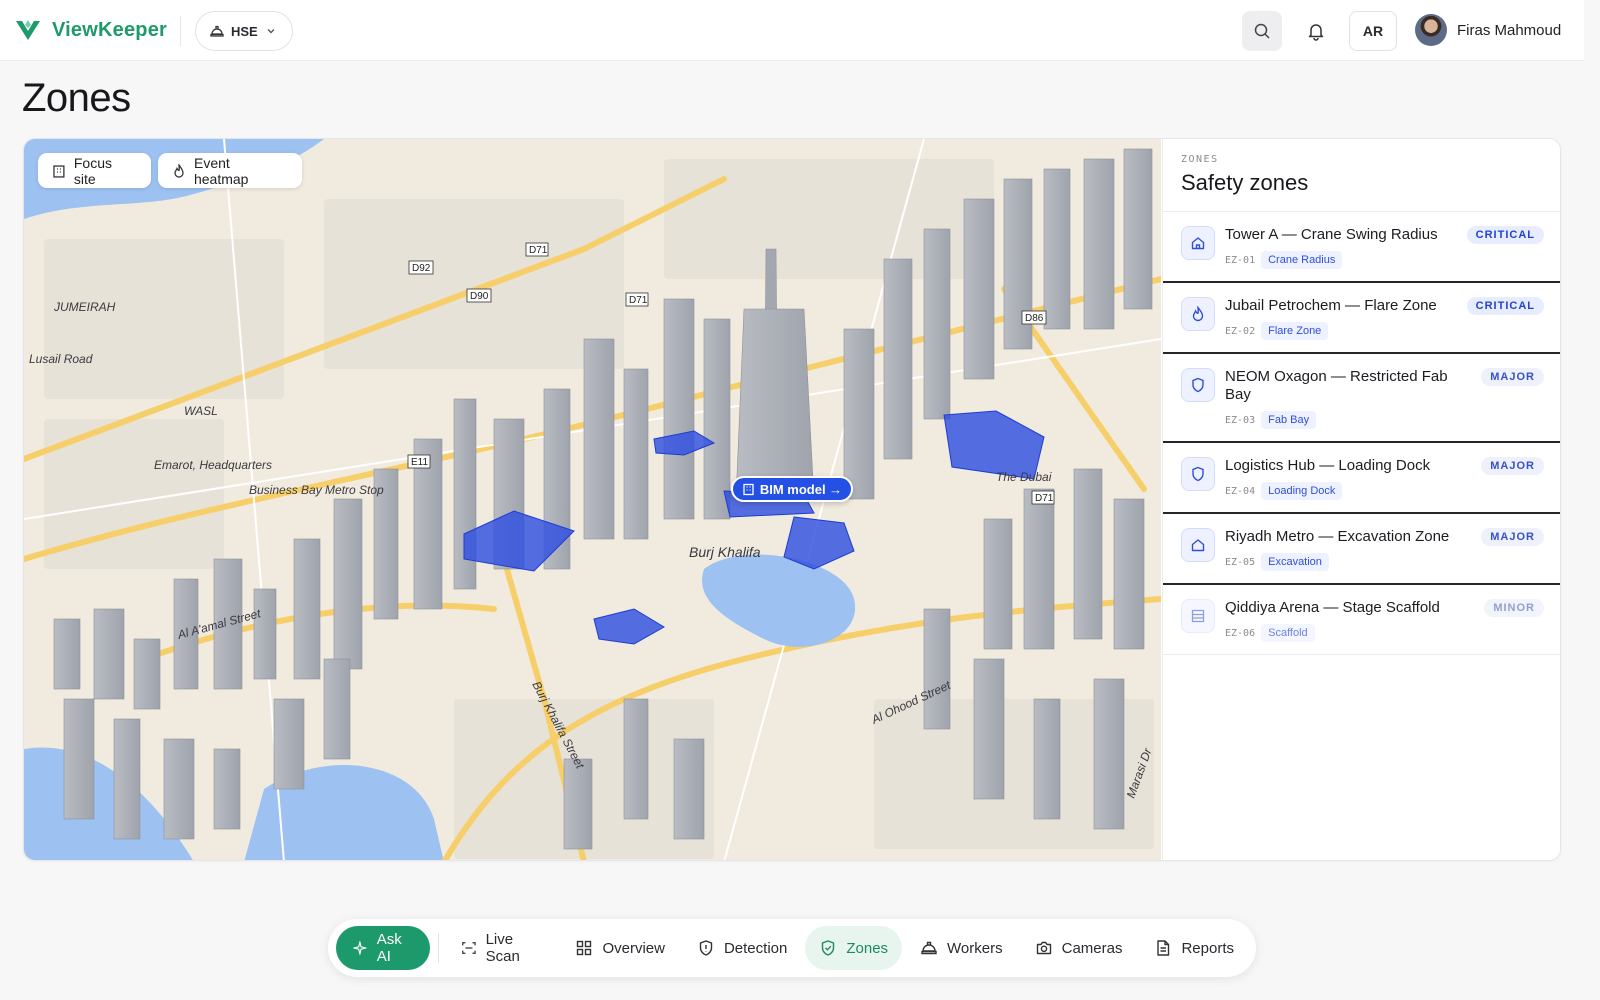  What do you see at coordinates (1200, 159) in the screenshot?
I see `panel-kicker: ZONES` at bounding box center [1200, 159].